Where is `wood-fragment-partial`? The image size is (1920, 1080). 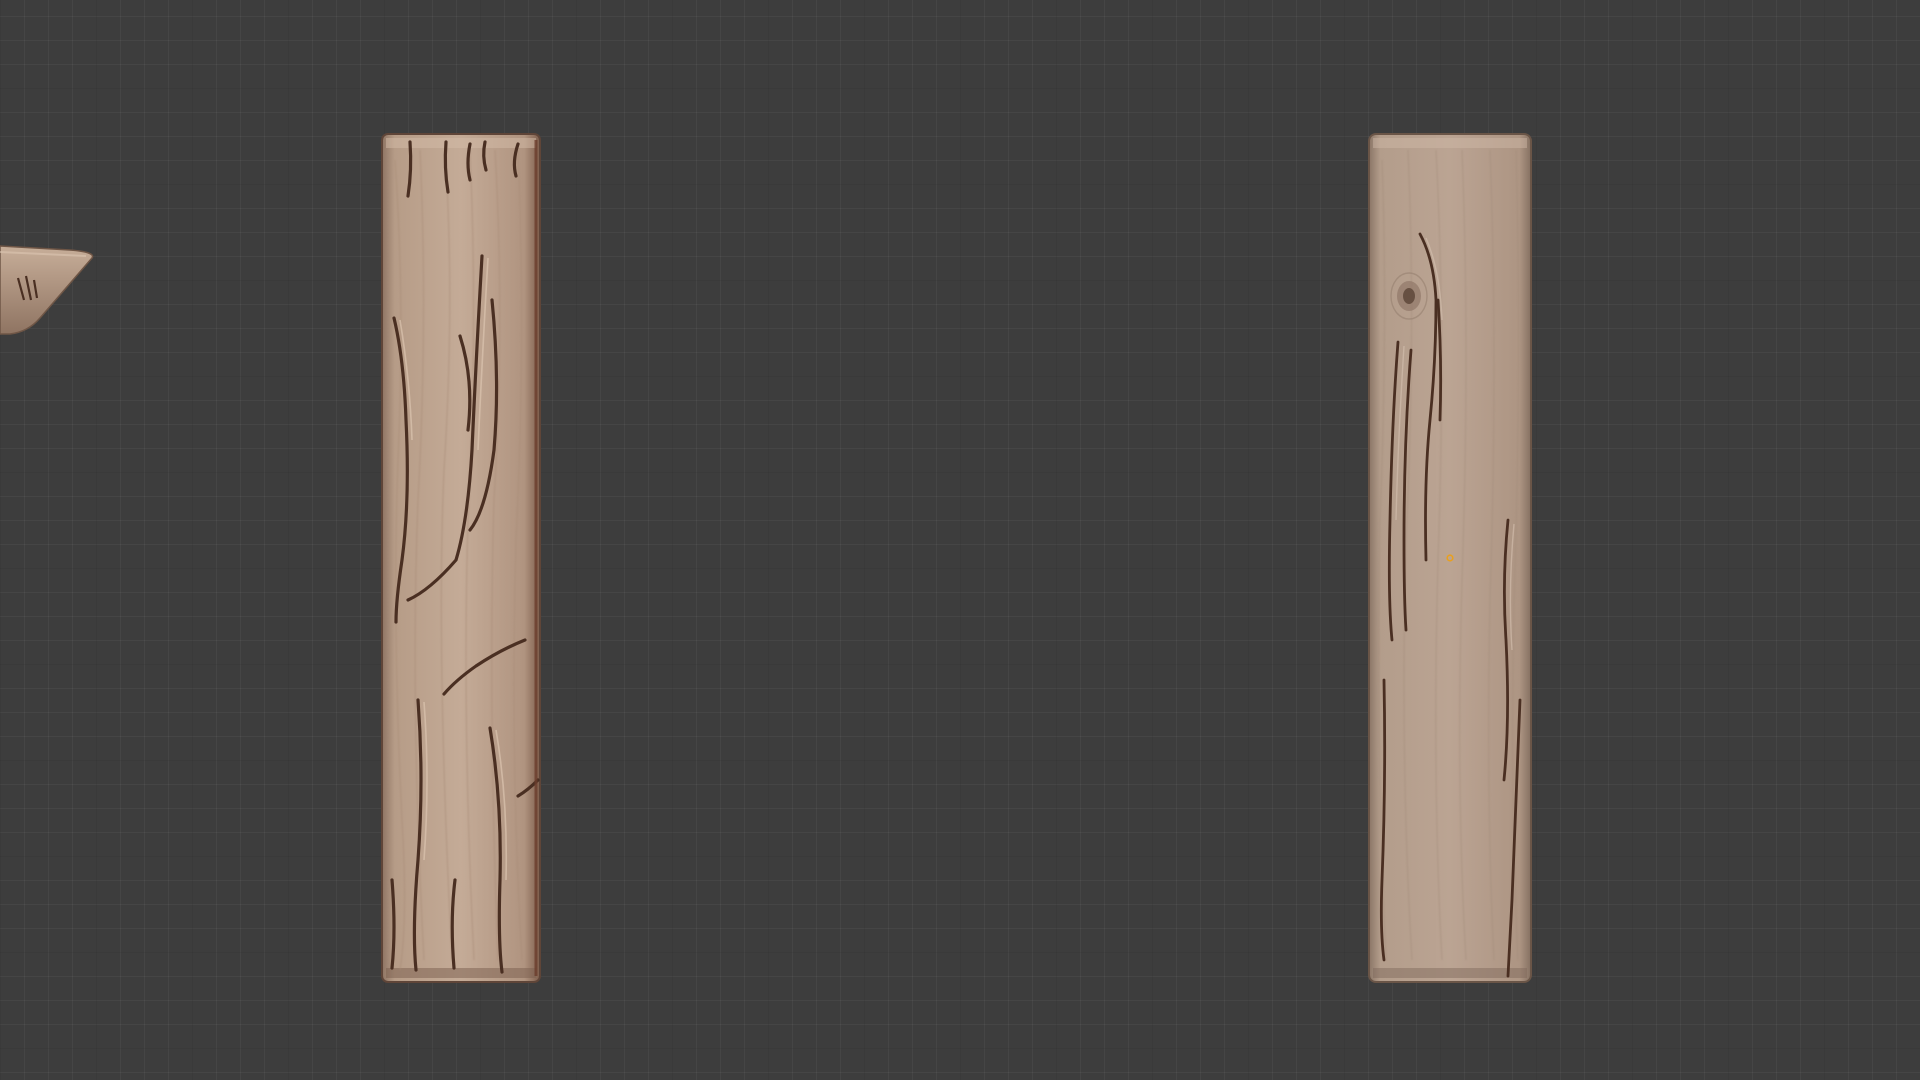
wood-fragment-partial is located at coordinates (47, 290).